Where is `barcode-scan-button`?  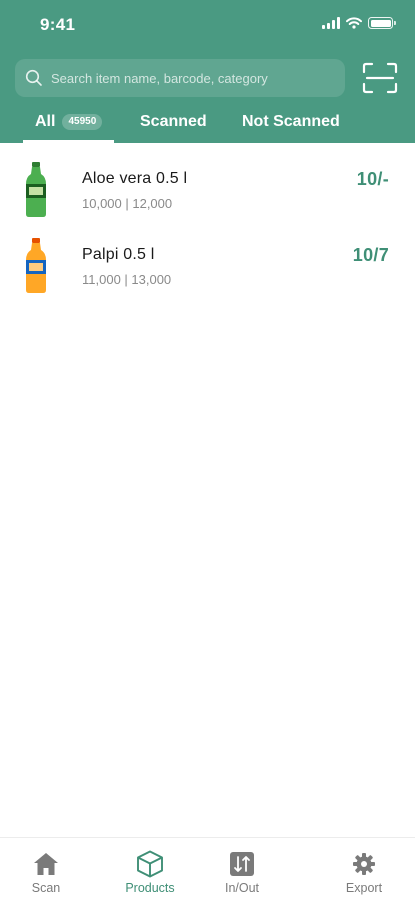 barcode-scan-button is located at coordinates (380, 78).